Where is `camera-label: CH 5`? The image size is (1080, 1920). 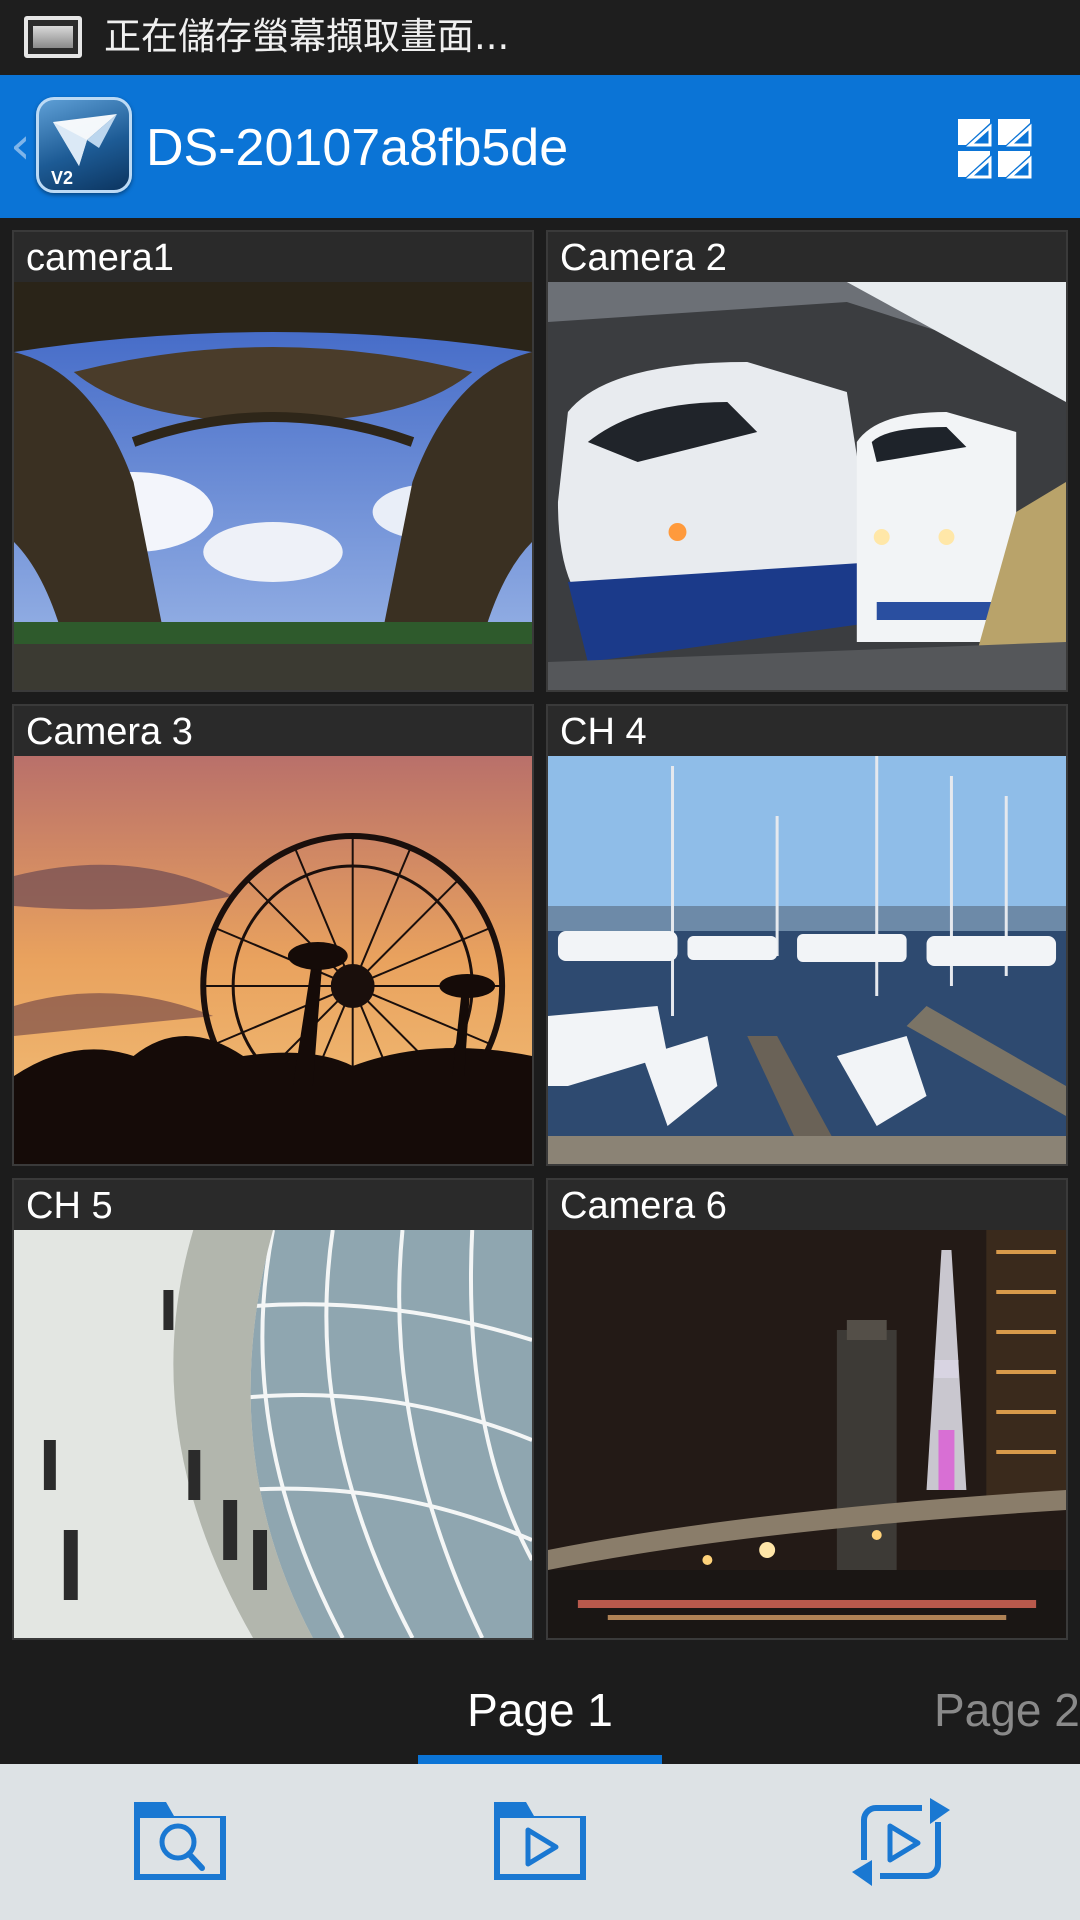
camera-label: CH 5 is located at coordinates (69, 1206).